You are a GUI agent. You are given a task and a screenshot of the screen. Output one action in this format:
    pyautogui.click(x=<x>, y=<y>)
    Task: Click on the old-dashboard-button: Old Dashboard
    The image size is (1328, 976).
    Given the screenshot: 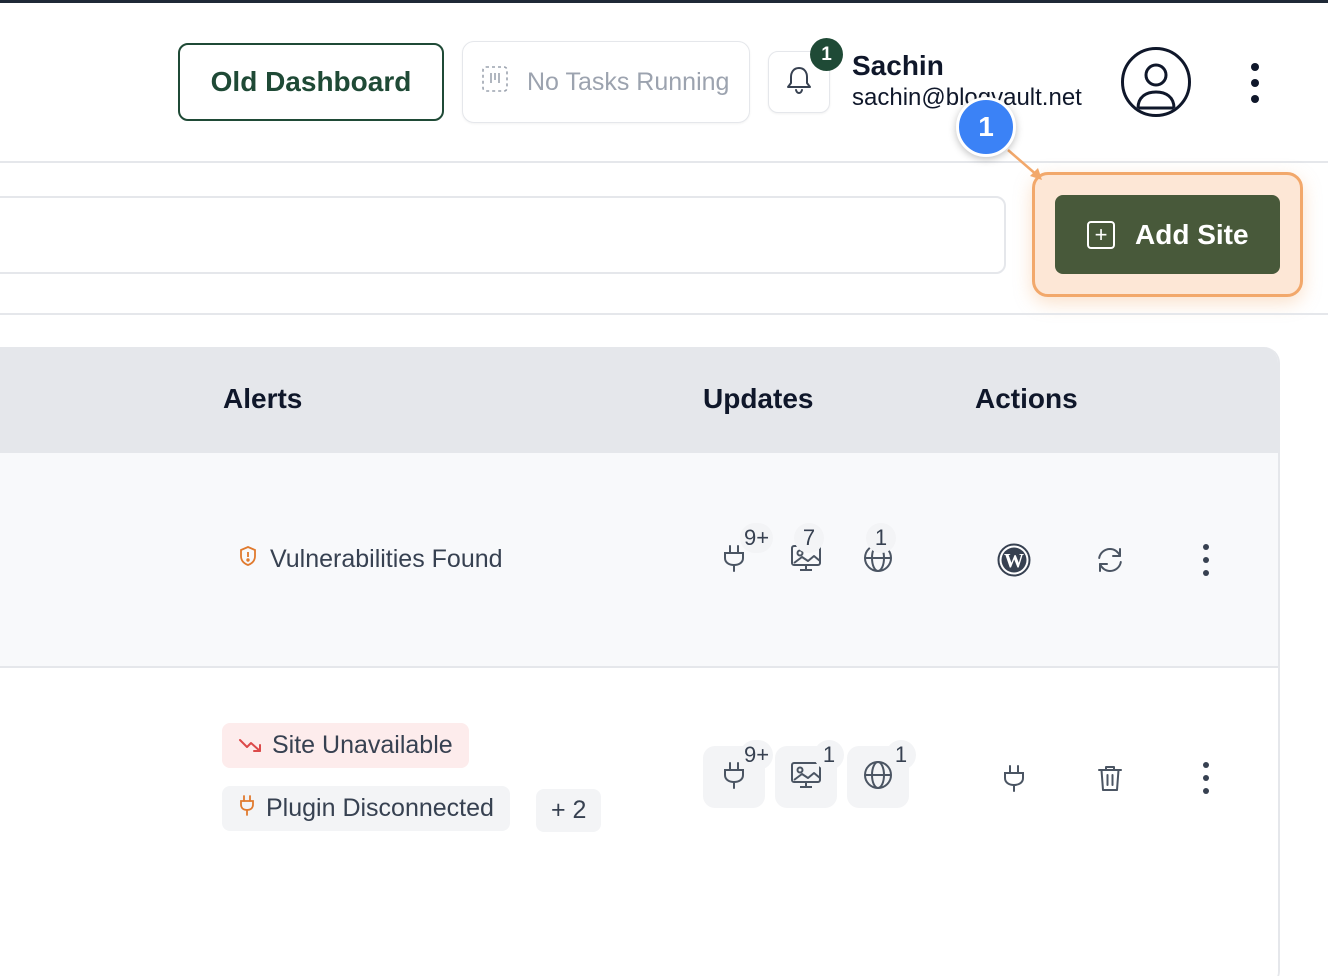 What is the action you would take?
    pyautogui.click(x=311, y=82)
    